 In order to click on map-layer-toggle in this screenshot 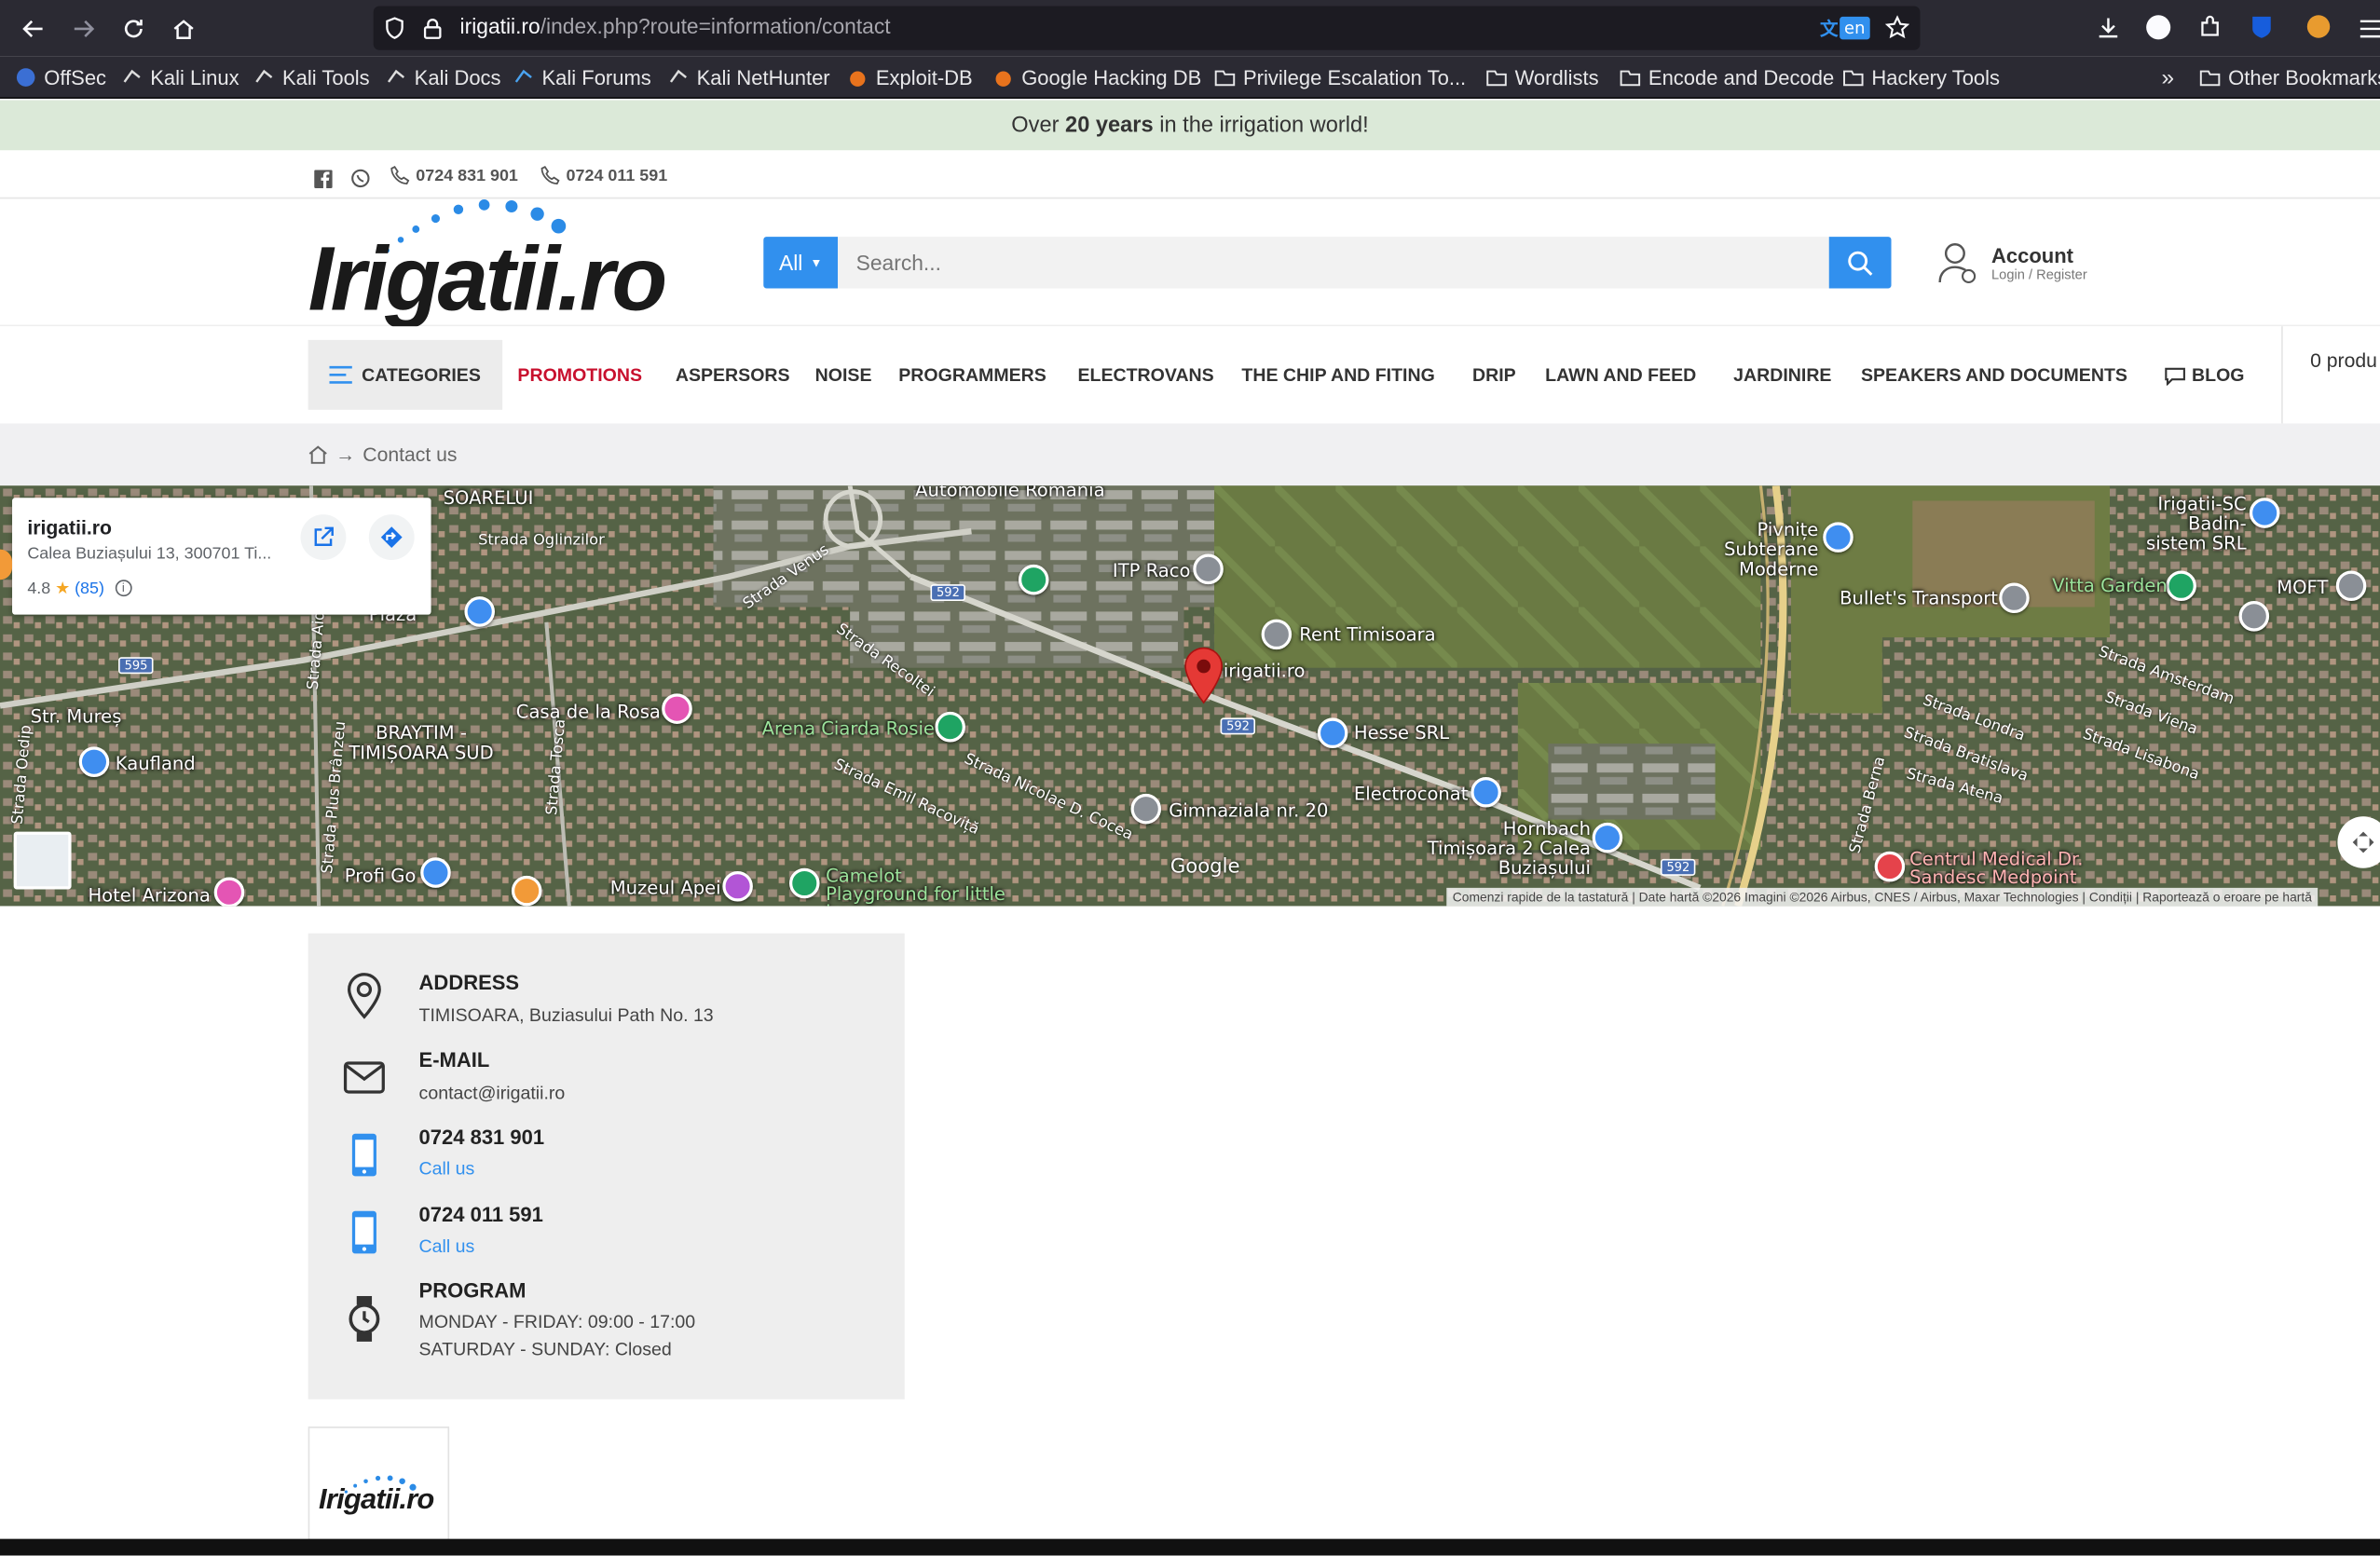, I will do `click(42, 860)`.